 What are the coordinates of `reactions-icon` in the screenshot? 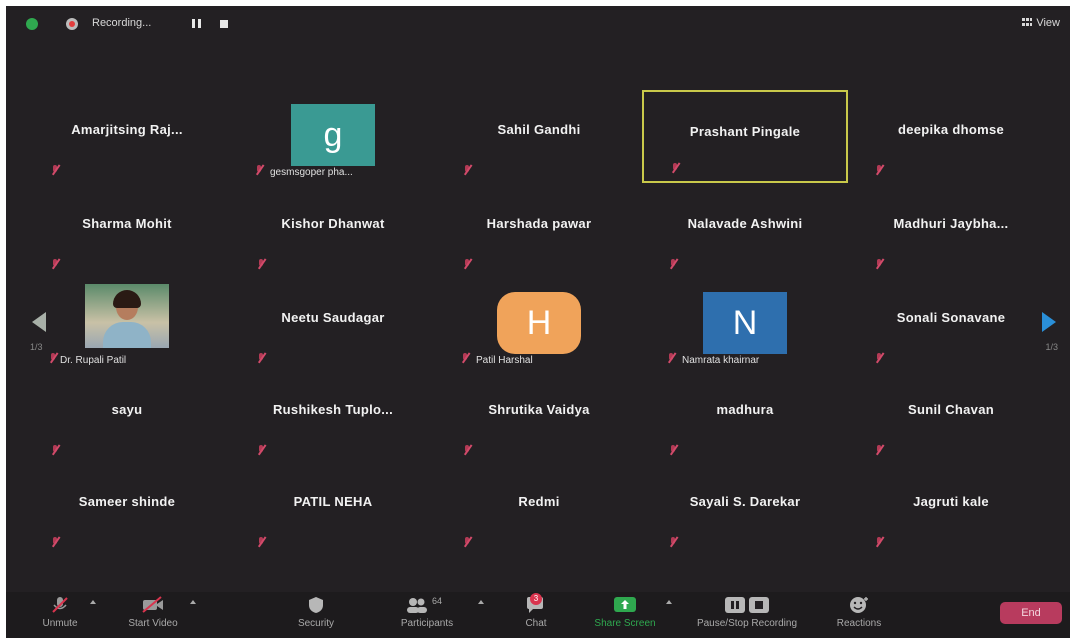 It's located at (859, 605).